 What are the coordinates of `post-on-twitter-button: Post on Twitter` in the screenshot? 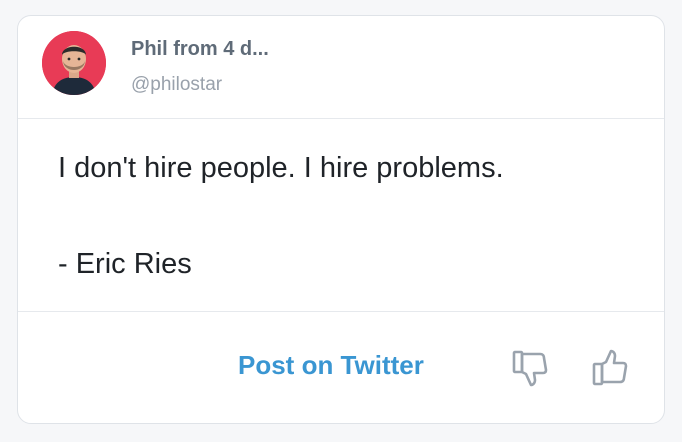 It's located at (331, 365).